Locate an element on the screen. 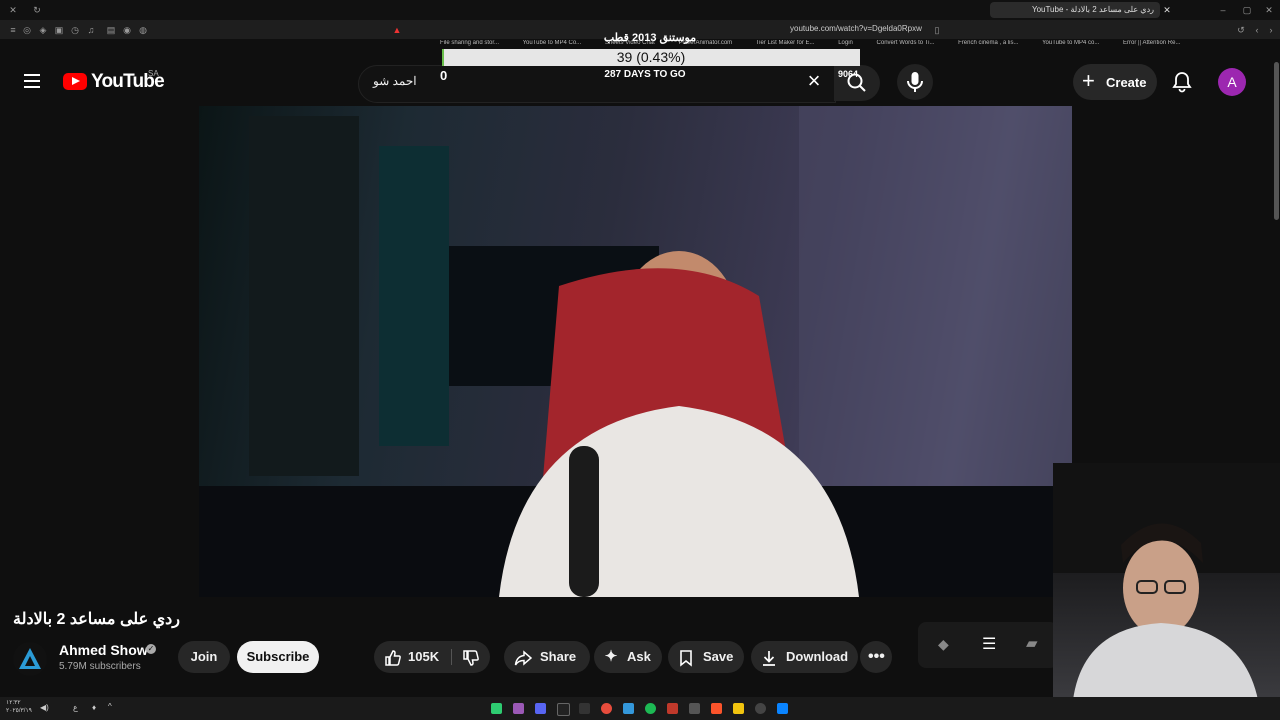 The height and width of the screenshot is (720, 1280). ask-button: ✦ Ask is located at coordinates (628, 657).